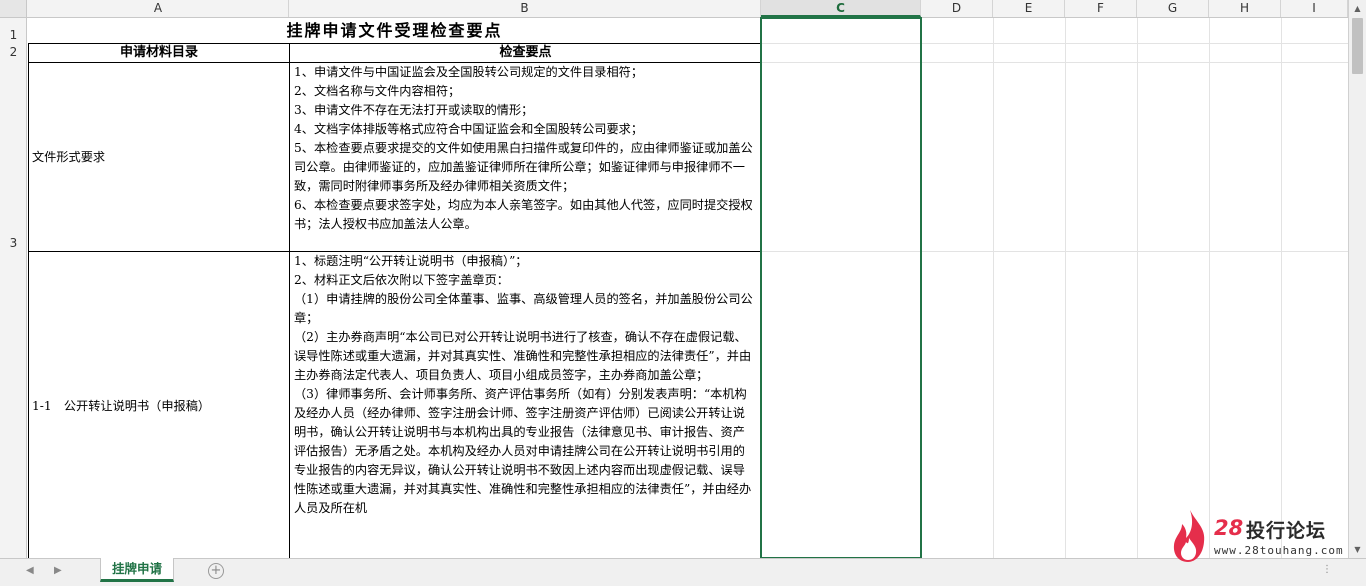  I want to click on column-header-f: F, so click(1101, 8).